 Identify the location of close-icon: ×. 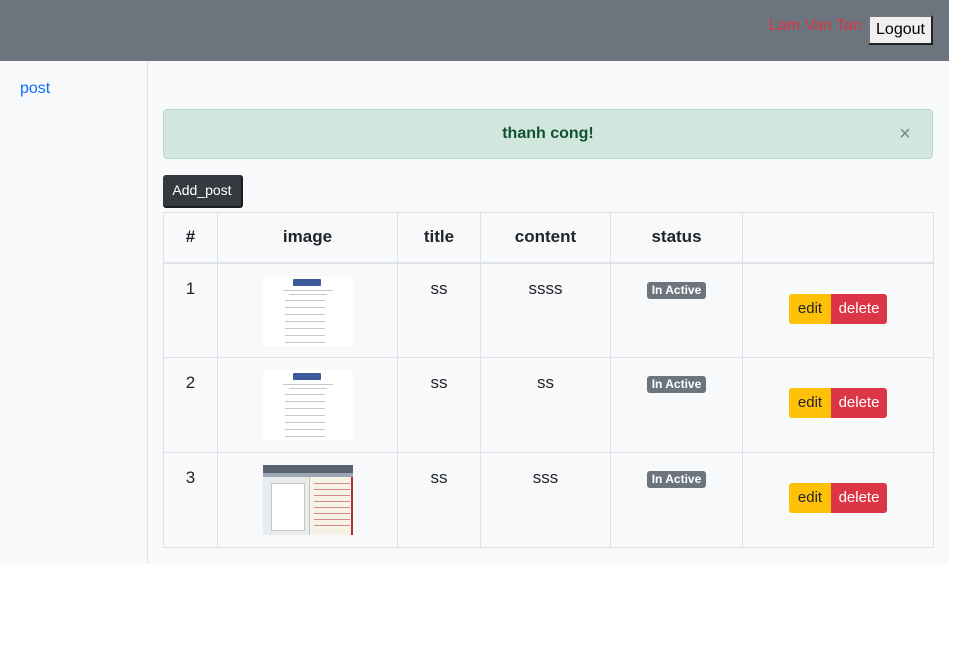
(905, 134).